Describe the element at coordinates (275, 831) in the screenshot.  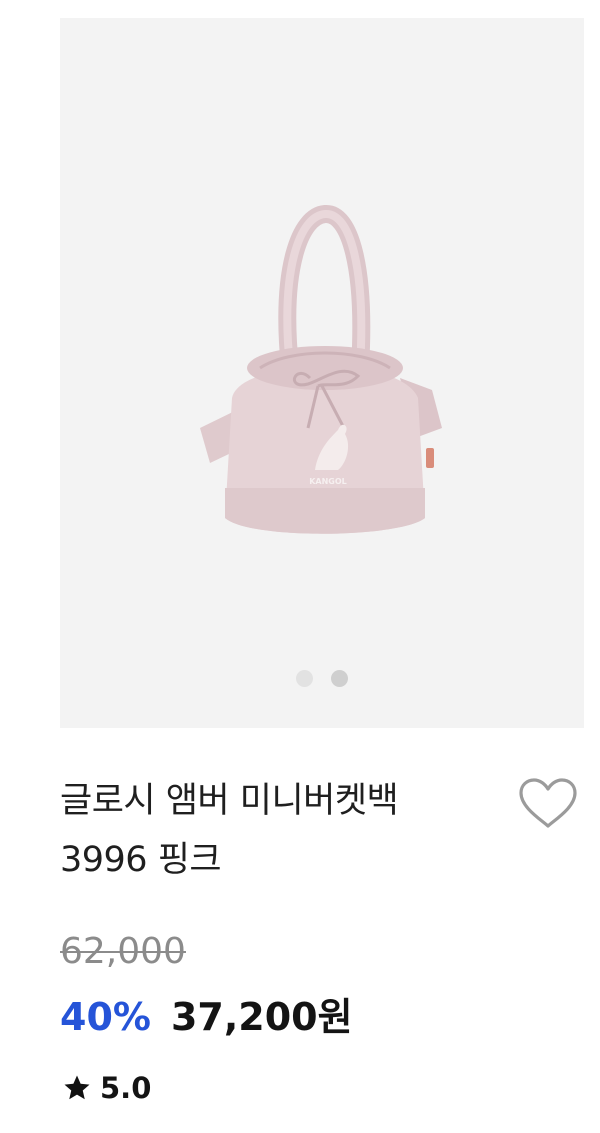
I see `product-title: 글로시 앰버 미니버켓백 3996 핑크` at that location.